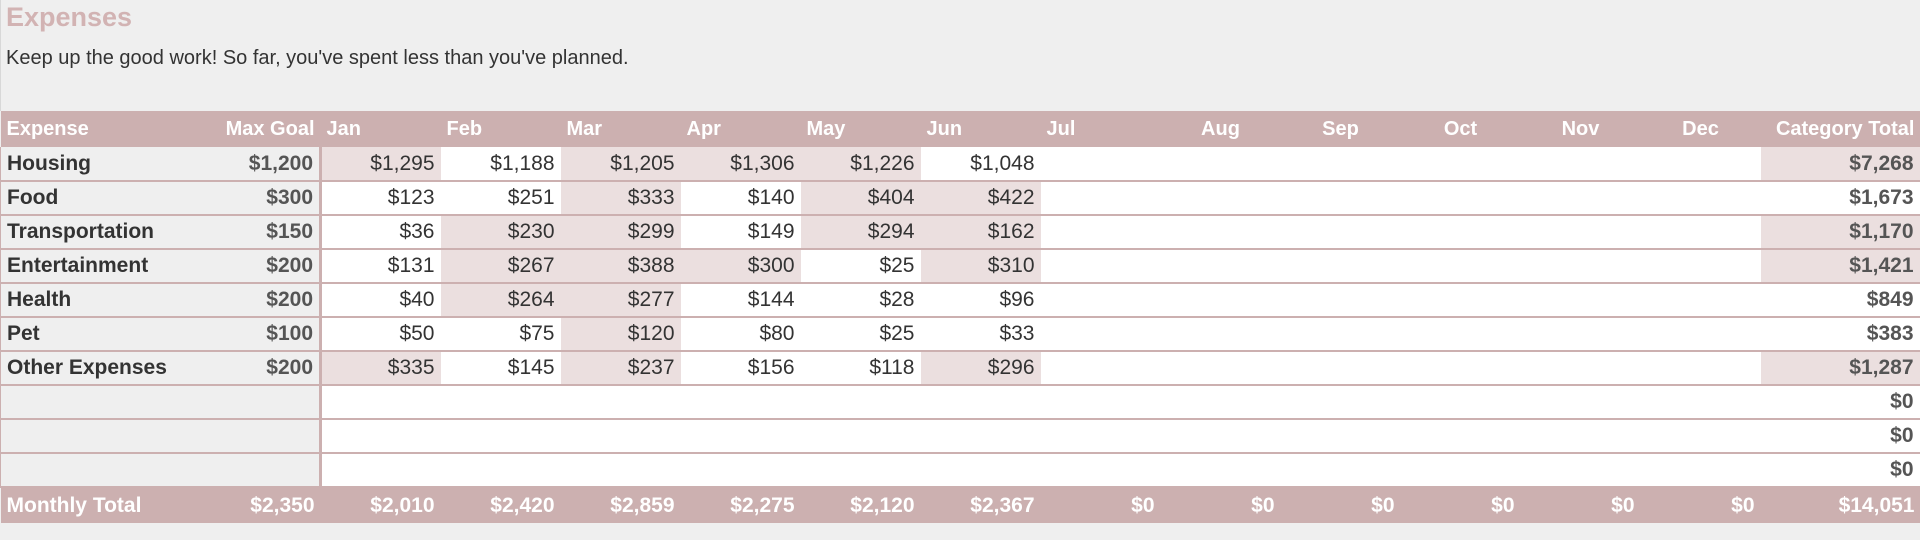 The height and width of the screenshot is (540, 1920). I want to click on max-goal-cell: $100, so click(263, 334).